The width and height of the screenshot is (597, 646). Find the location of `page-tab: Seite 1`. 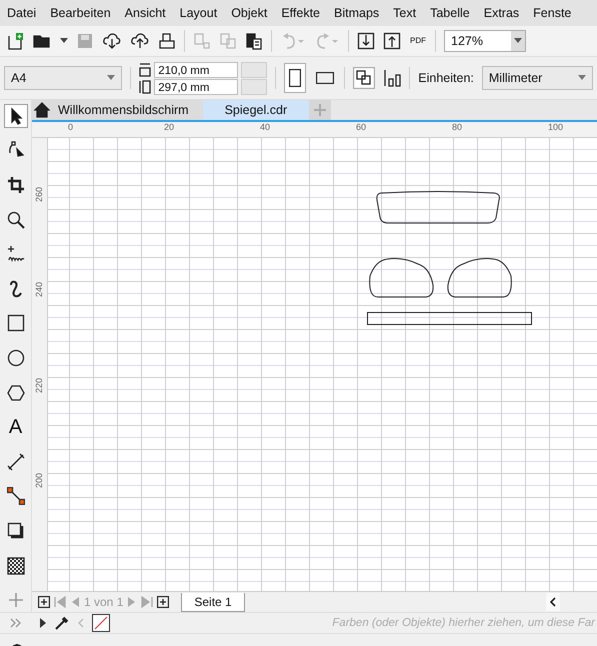

page-tab: Seite 1 is located at coordinates (213, 602).